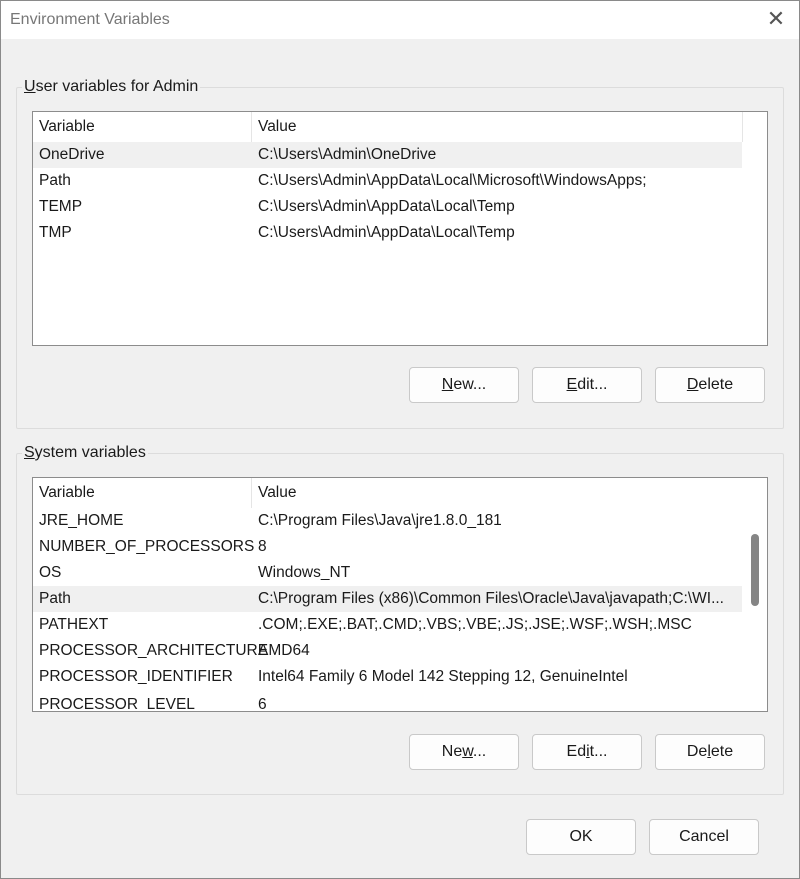 Image resolution: width=800 pixels, height=879 pixels. What do you see at coordinates (400, 20) in the screenshot?
I see `title-bar: Environment Variables ✕` at bounding box center [400, 20].